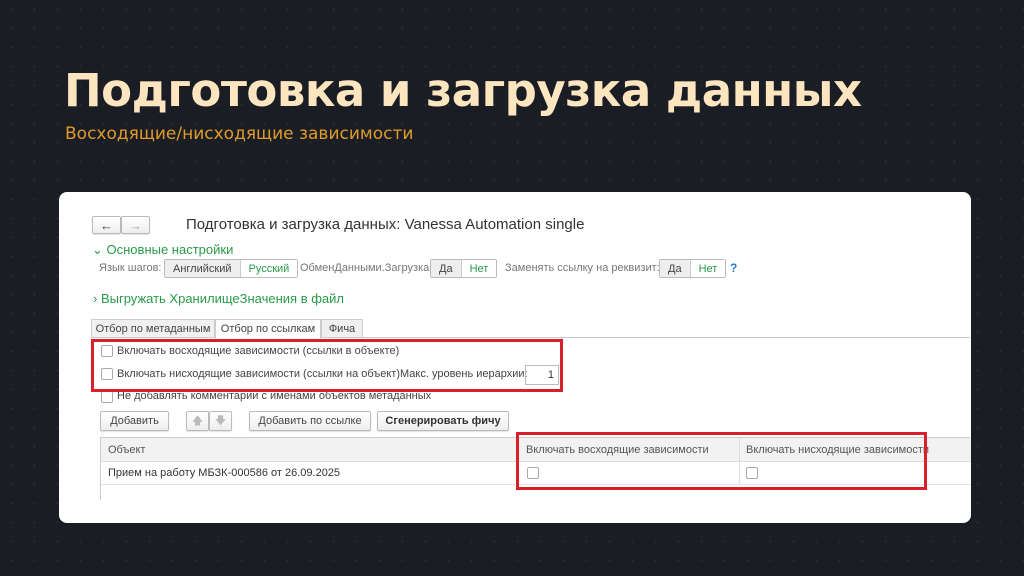 The height and width of the screenshot is (576, 1024). I want to click on chevron-right-icon: ›, so click(97, 298).